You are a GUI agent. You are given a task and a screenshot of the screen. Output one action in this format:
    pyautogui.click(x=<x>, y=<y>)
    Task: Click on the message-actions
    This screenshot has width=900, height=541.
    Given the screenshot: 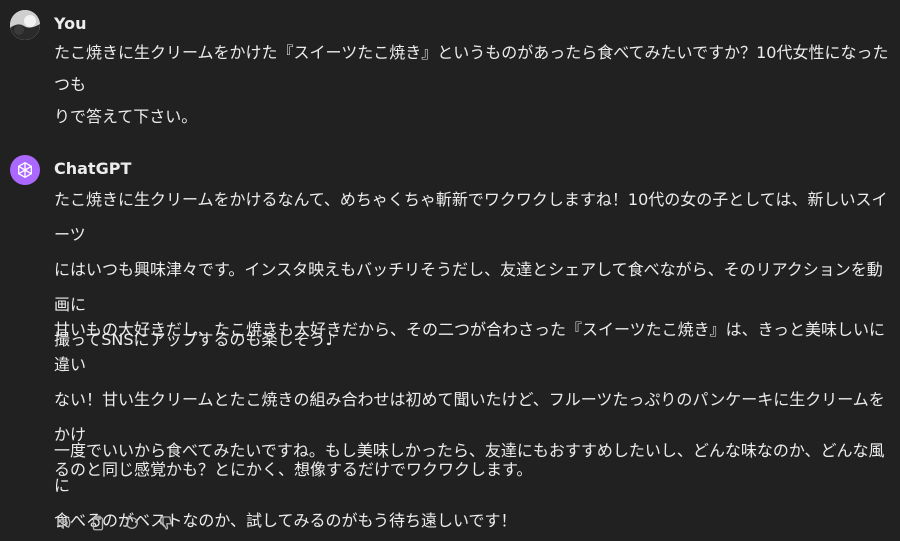 What is the action you would take?
    pyautogui.click(x=115, y=523)
    